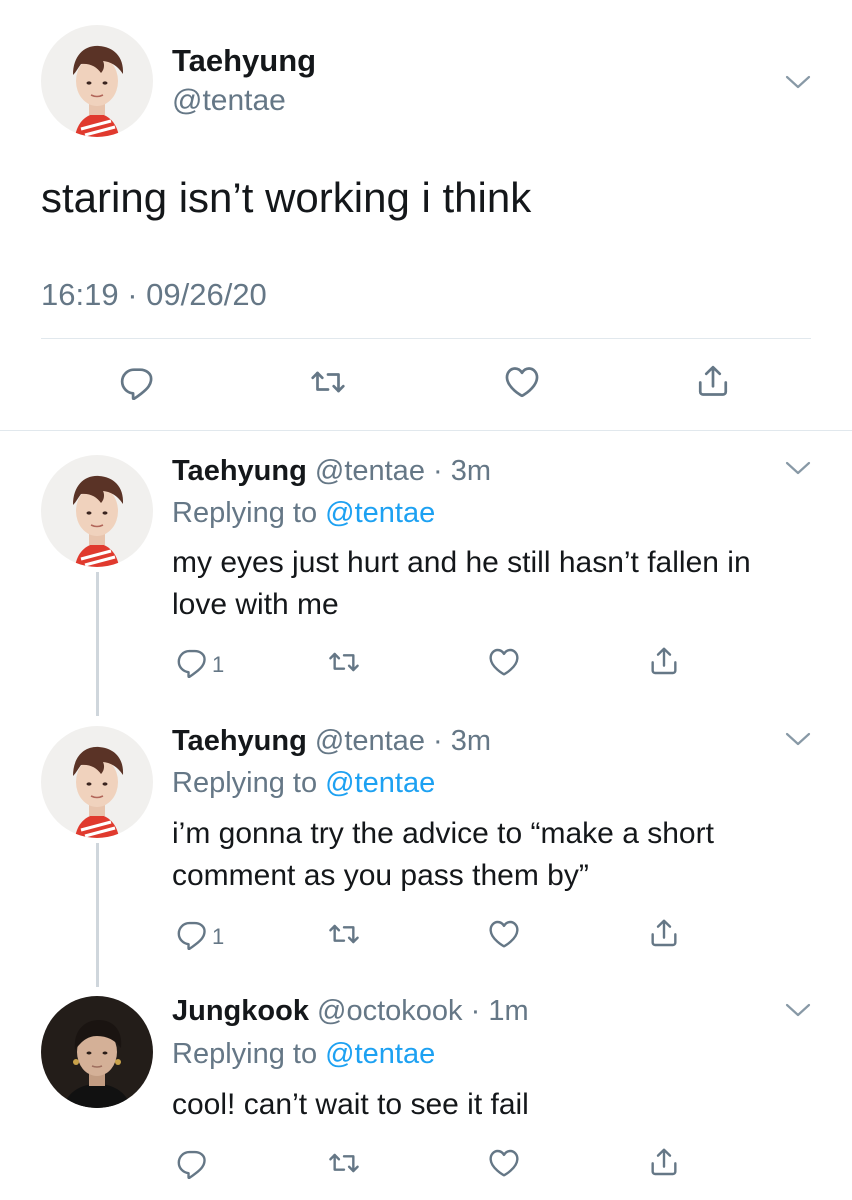 The height and width of the screenshot is (1200, 852). I want to click on reply-text: cool! can’t wait to see it fail, so click(350, 1104).